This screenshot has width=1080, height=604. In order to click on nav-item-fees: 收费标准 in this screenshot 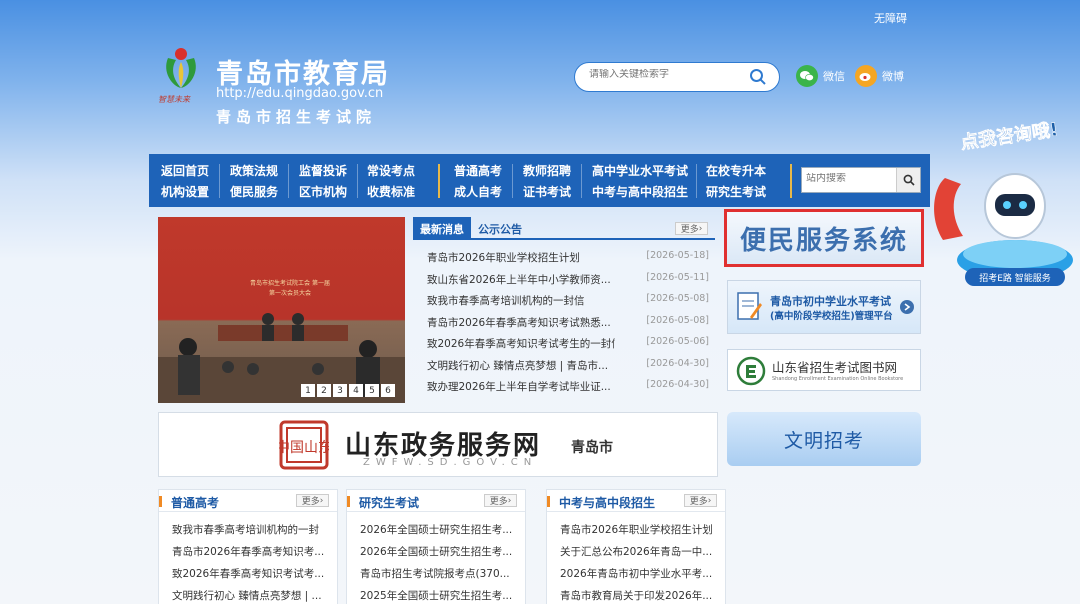, I will do `click(391, 191)`.